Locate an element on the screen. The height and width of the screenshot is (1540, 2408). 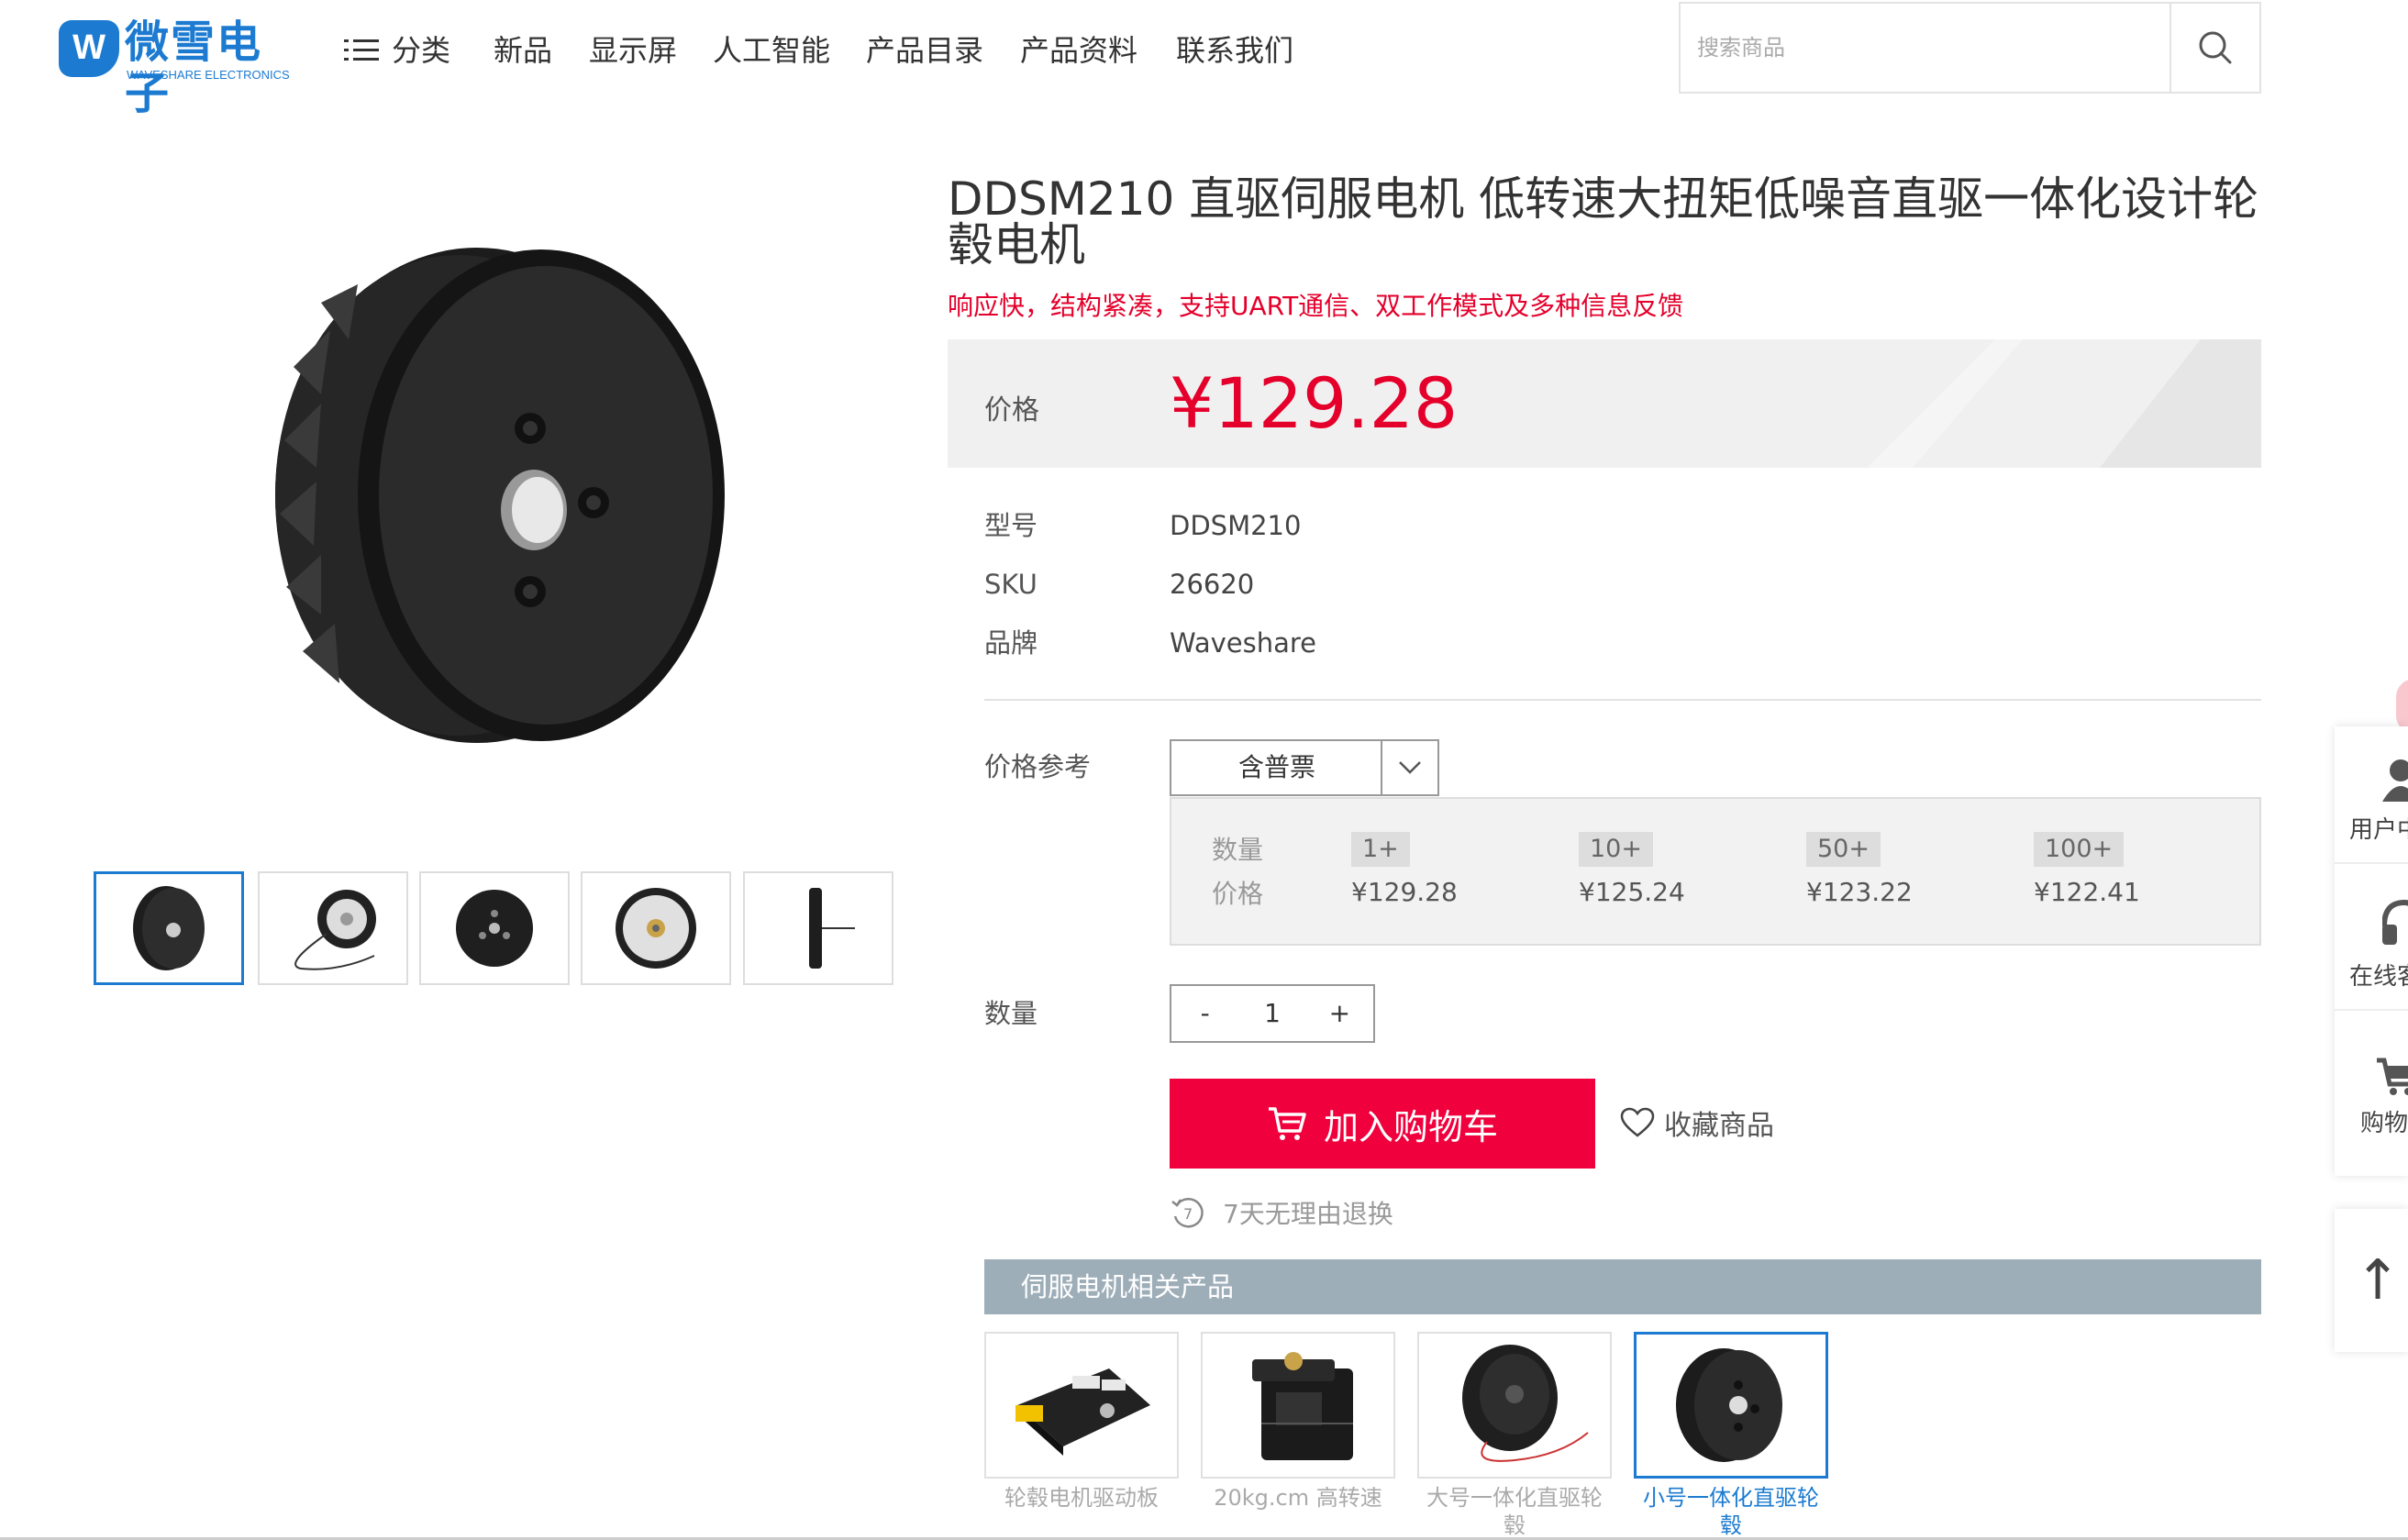
related-product-name: 小号一体化直驱轮毂 is located at coordinates (1731, 1511).